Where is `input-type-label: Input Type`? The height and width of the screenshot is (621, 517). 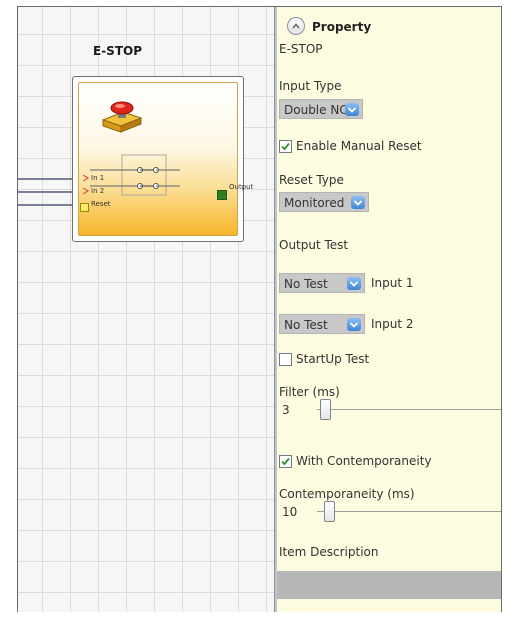
input-type-label: Input Type is located at coordinates (310, 86).